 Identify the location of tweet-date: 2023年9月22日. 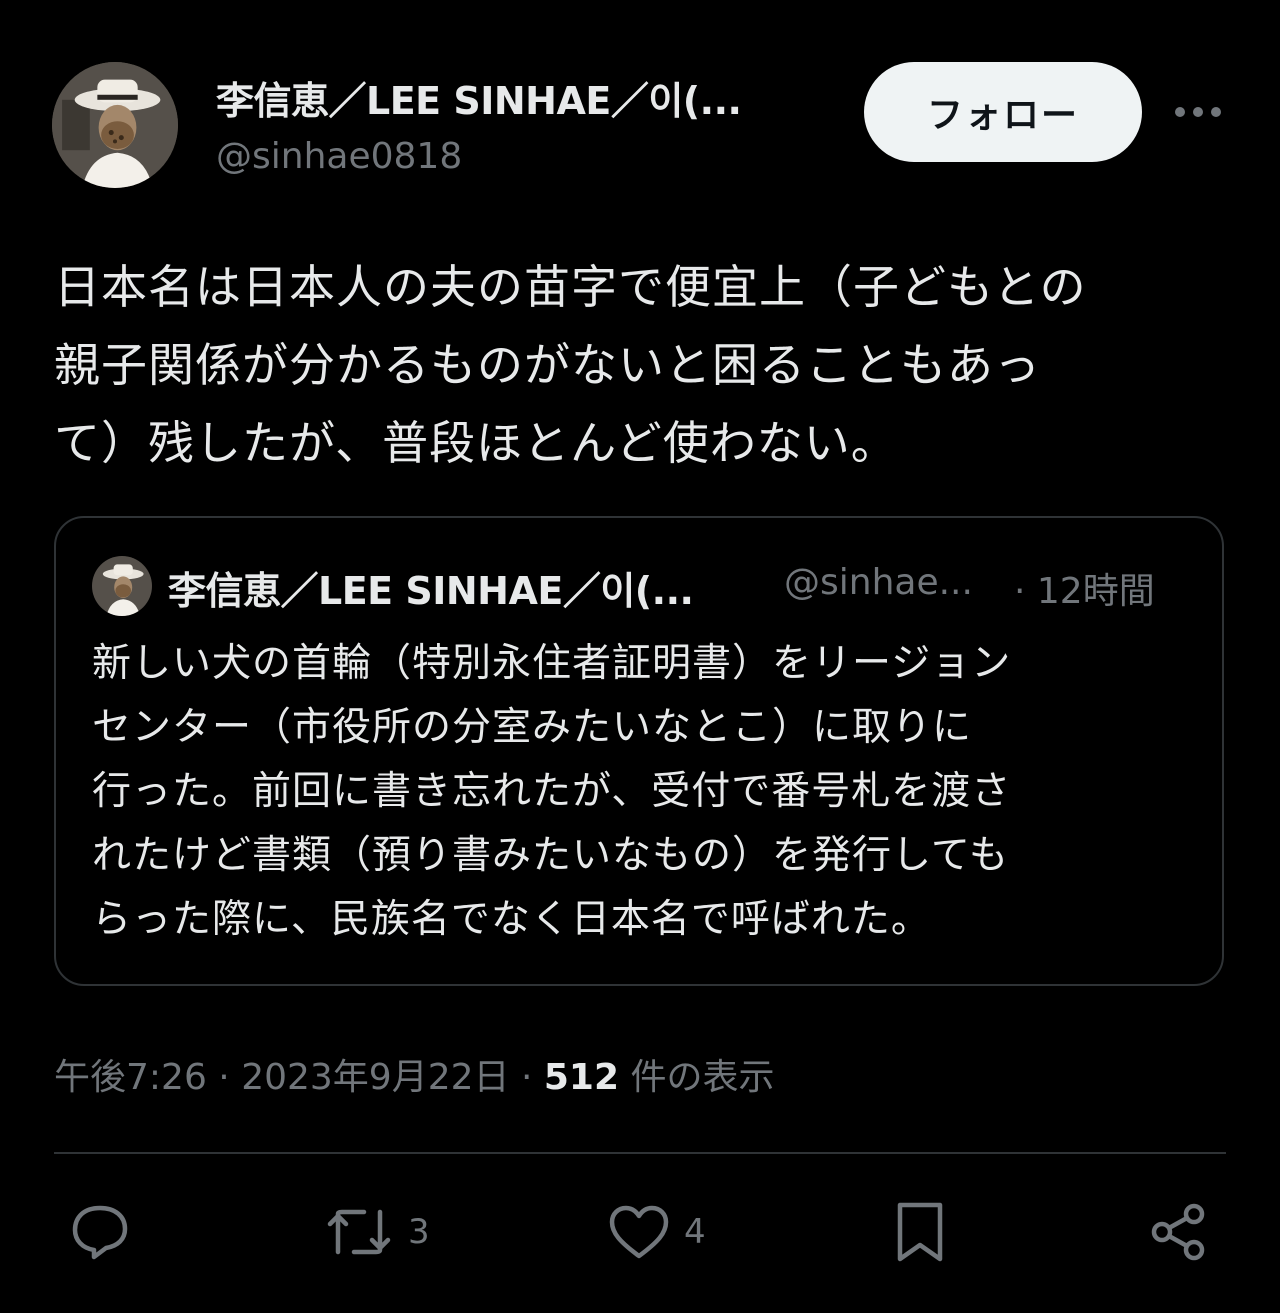
(375, 1077).